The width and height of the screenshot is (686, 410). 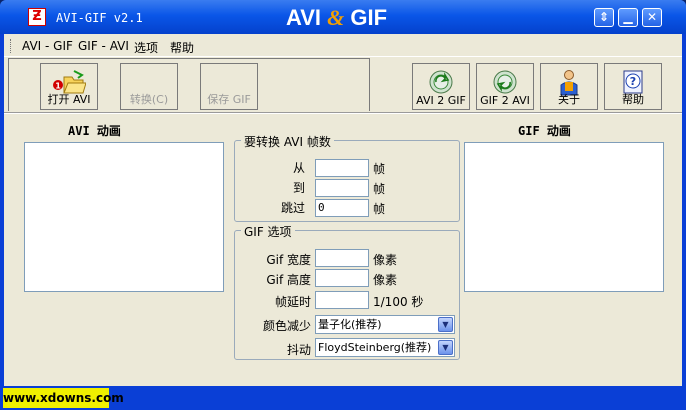 What do you see at coordinates (69, 86) in the screenshot?
I see `open-avi-button: 1 打开 AVI` at bounding box center [69, 86].